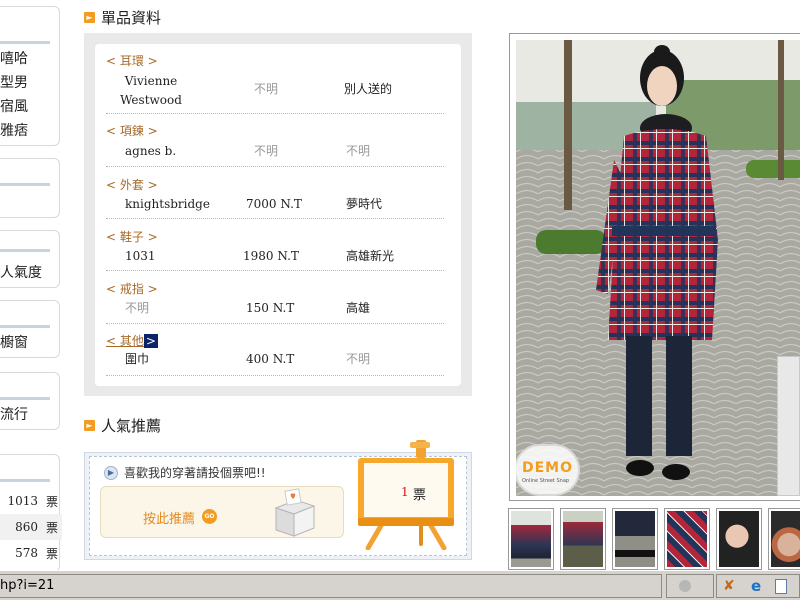 This screenshot has width=800, height=600. What do you see at coordinates (370, 256) in the screenshot?
I see `item-source: 高雄新光` at bounding box center [370, 256].